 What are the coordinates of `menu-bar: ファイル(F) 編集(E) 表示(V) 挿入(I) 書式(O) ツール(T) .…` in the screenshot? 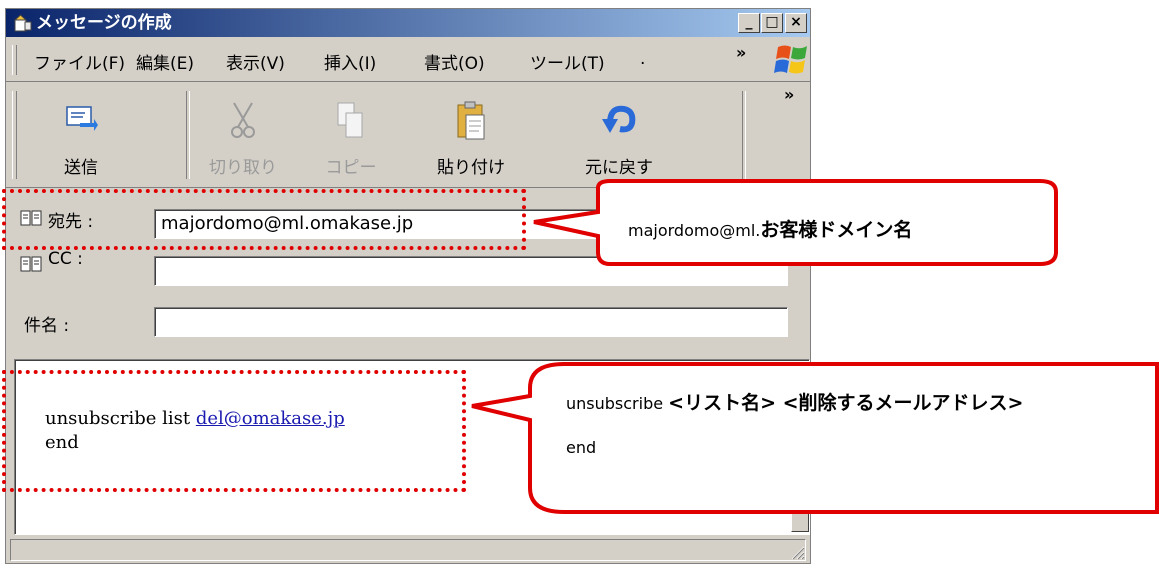 It's located at (408, 60).